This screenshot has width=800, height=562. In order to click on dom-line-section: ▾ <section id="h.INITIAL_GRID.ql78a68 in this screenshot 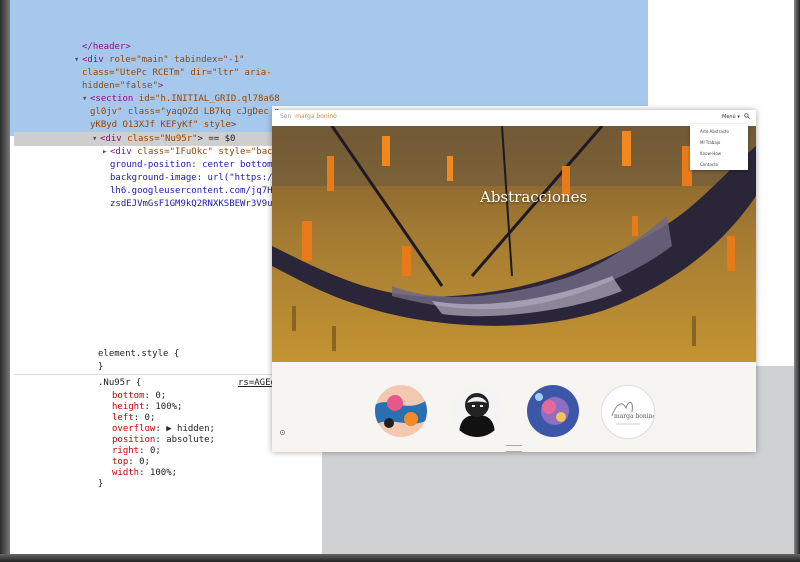, I will do `click(181, 99)`.